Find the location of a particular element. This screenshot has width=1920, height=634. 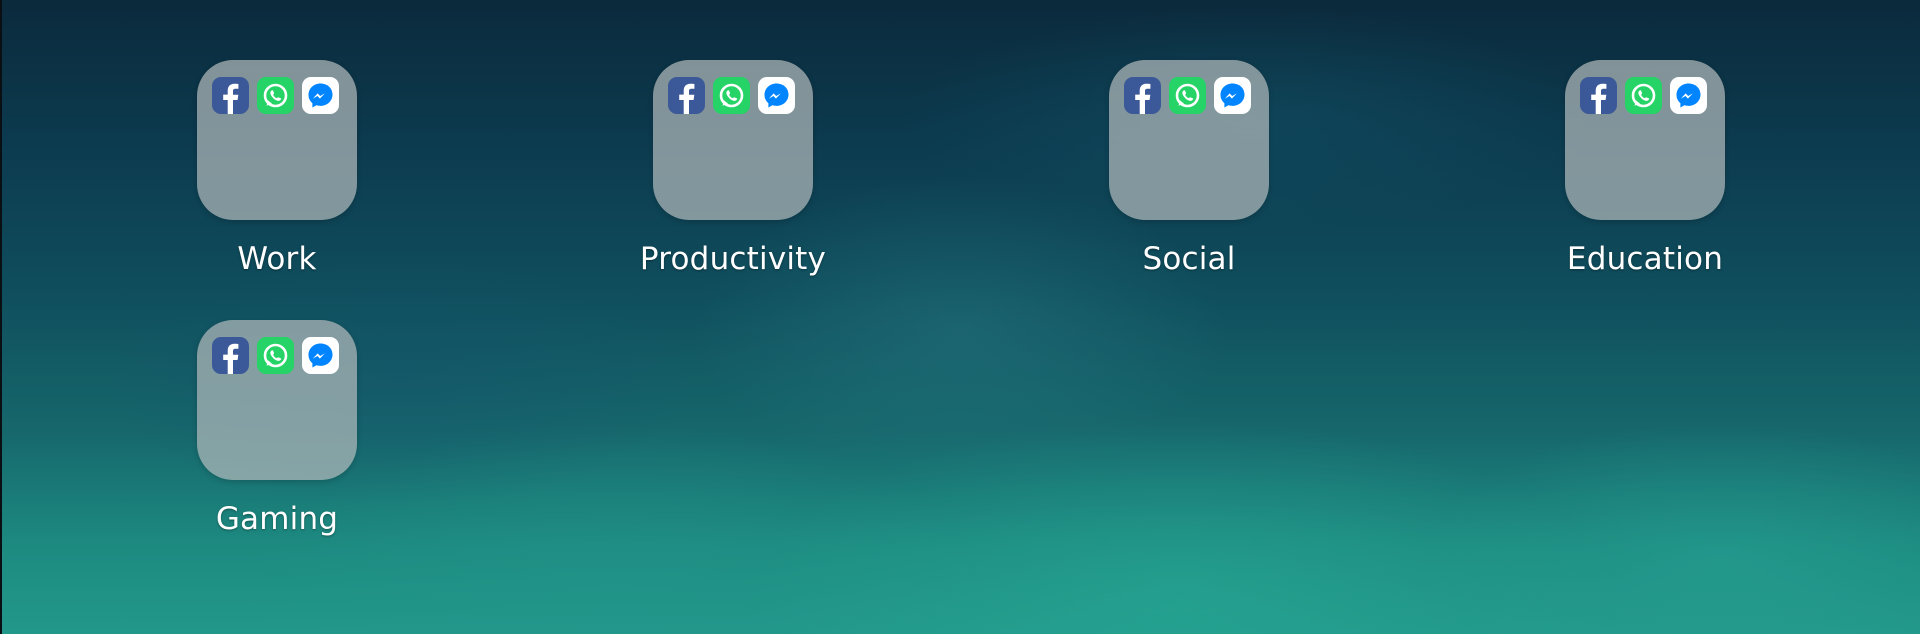

folder-gaming: Gaming is located at coordinates (277, 429).